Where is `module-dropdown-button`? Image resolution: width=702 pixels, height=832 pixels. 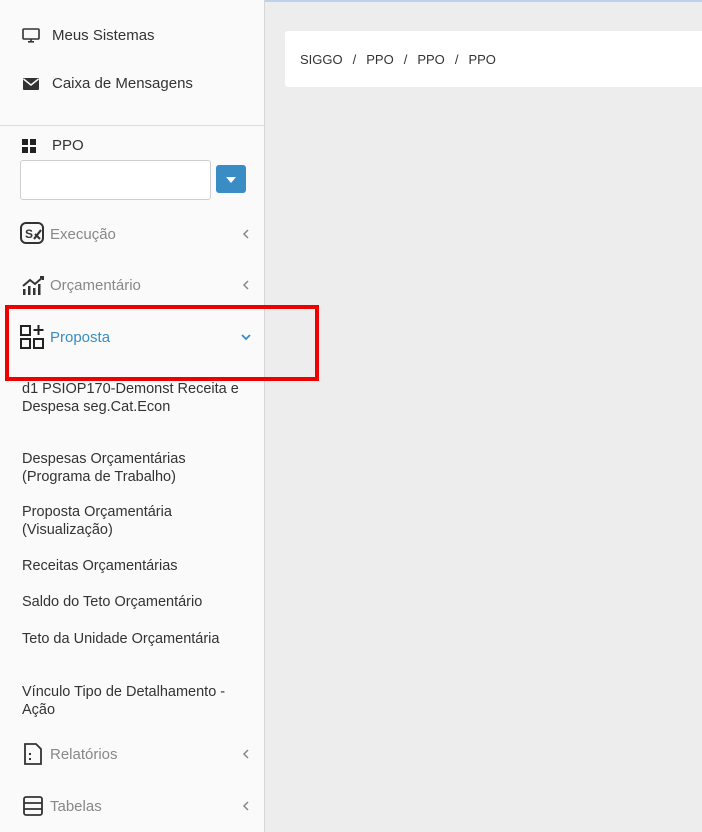 module-dropdown-button is located at coordinates (231, 179).